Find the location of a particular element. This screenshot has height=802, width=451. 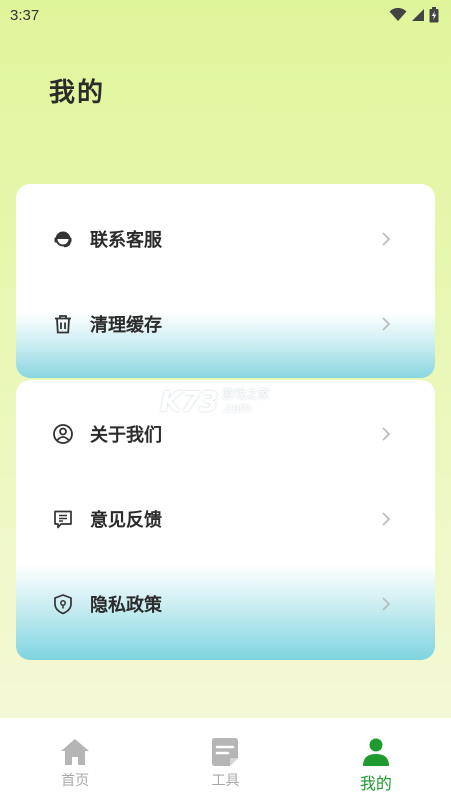

feedback-icon is located at coordinates (63, 519).